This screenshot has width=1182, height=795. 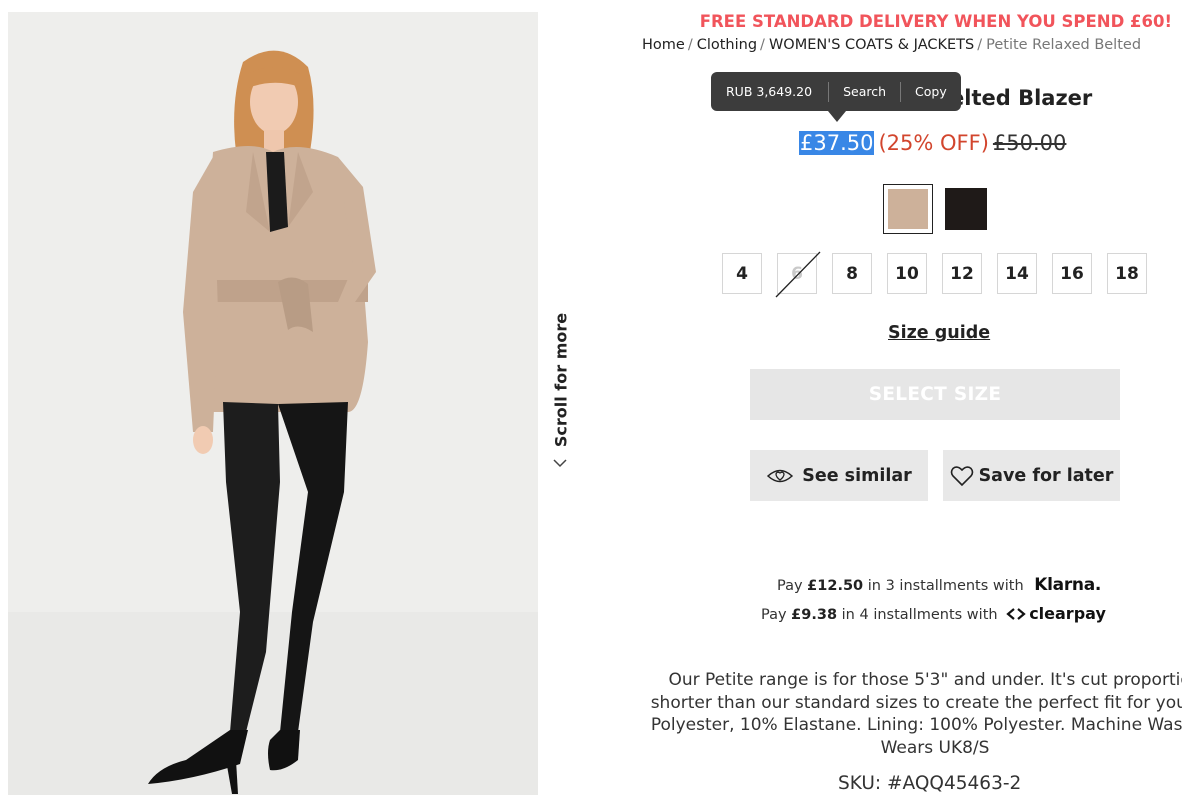 I want to click on size-option: 4, so click(x=742, y=273).